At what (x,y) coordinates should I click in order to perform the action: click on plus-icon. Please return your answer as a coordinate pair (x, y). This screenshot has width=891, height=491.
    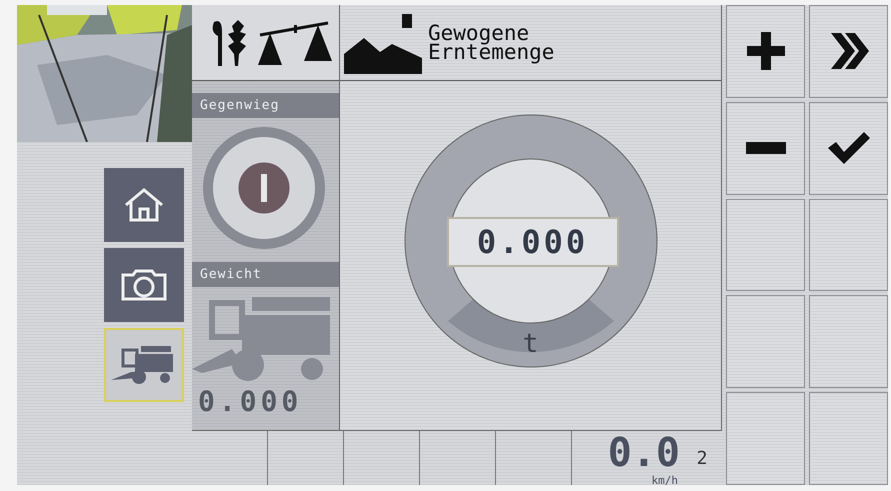
    Looking at the image, I should click on (765, 51).